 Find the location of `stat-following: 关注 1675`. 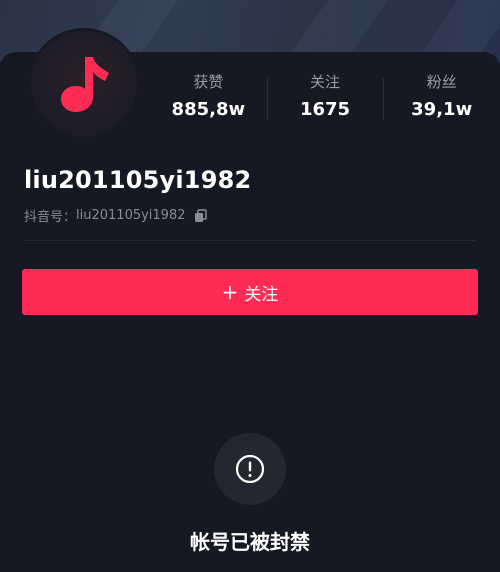

stat-following: 关注 1675 is located at coordinates (325, 100).